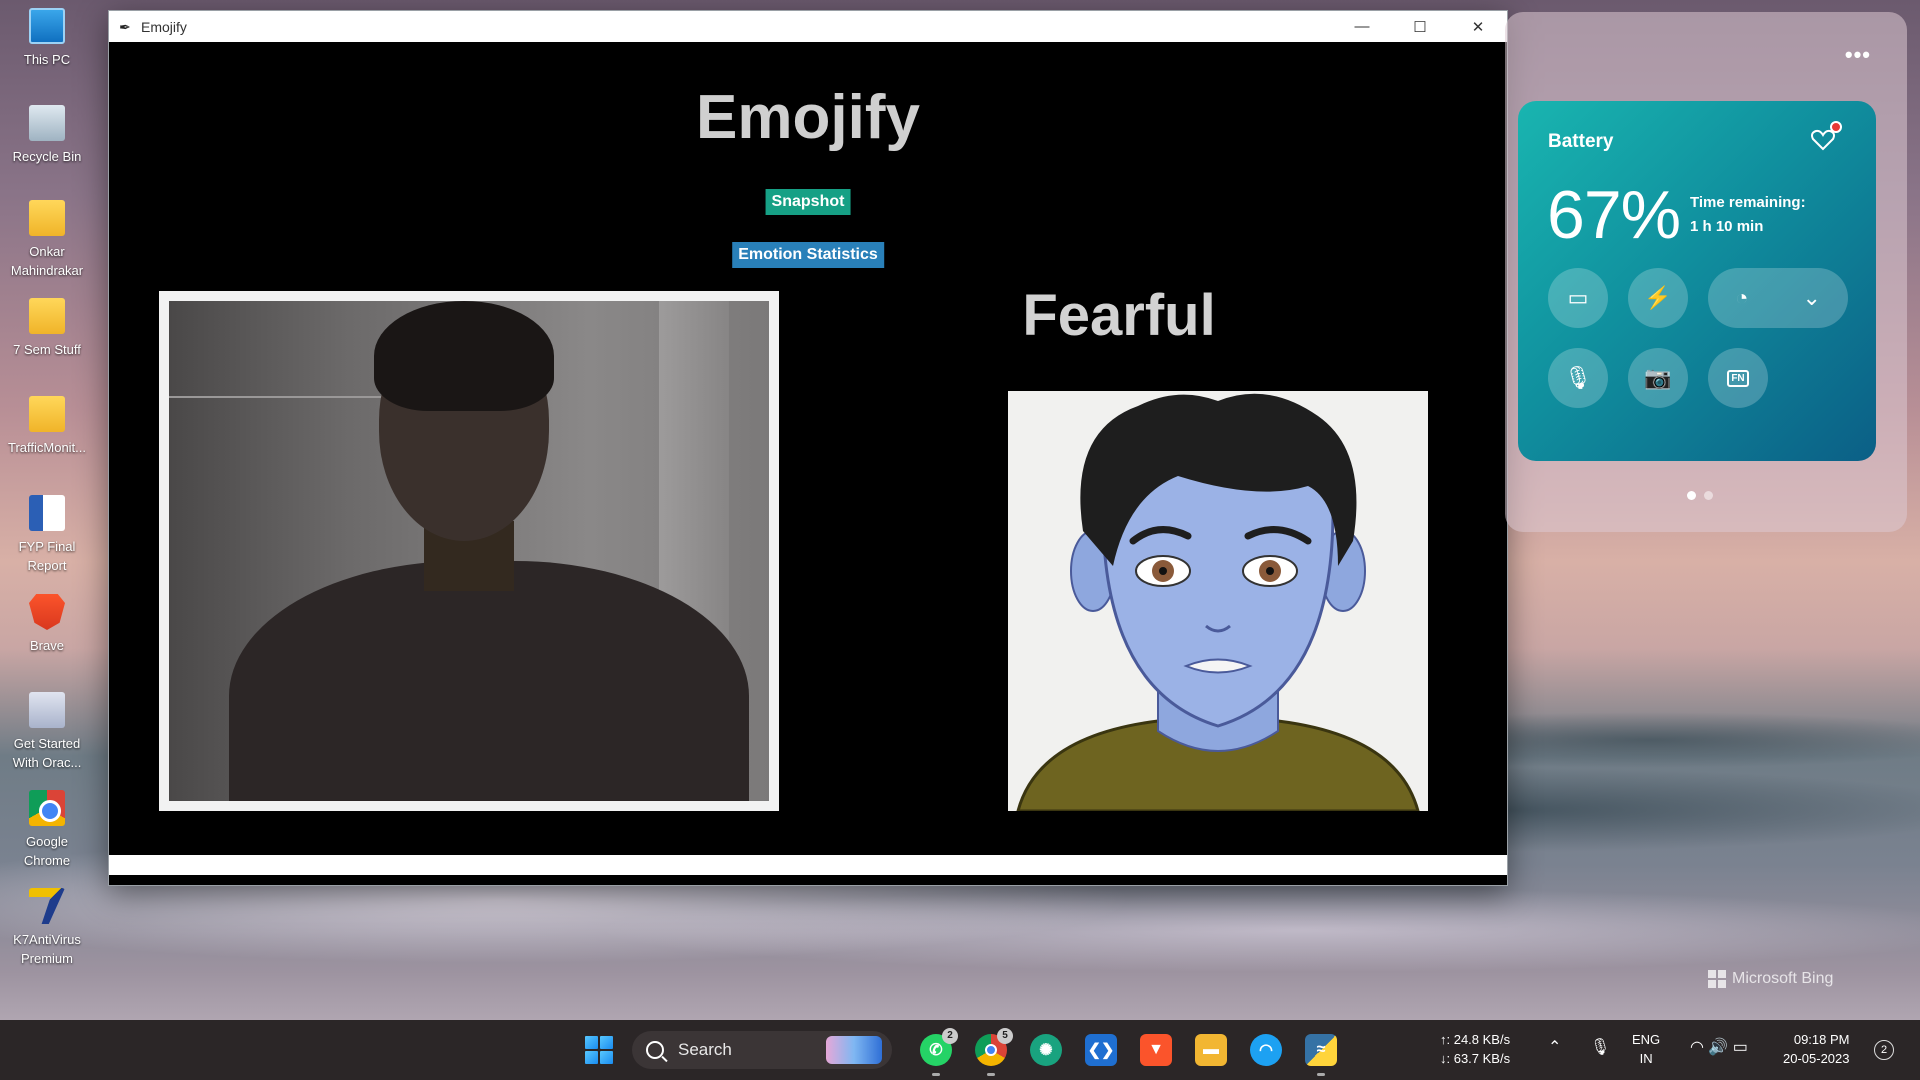 Image resolution: width=1920 pixels, height=1080 pixels. I want to click on app-badge: 2, so click(950, 1036).